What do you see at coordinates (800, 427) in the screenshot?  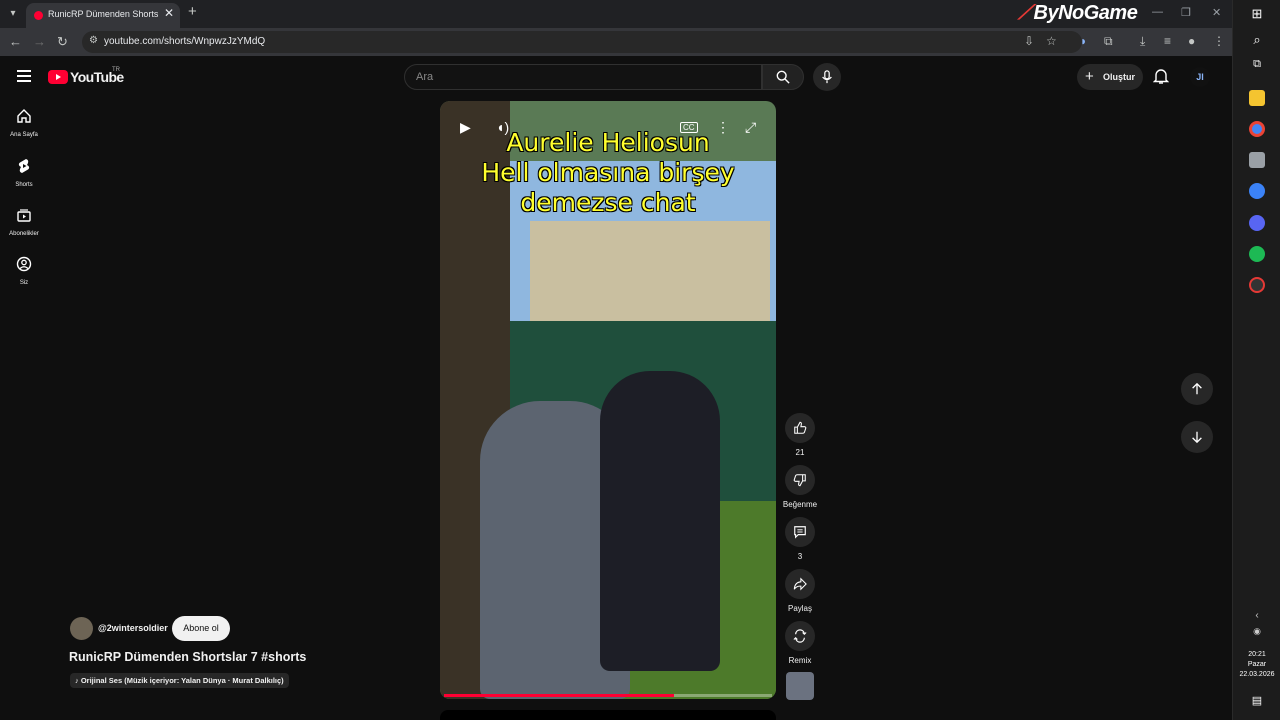 I see `thumbs-up-icon` at bounding box center [800, 427].